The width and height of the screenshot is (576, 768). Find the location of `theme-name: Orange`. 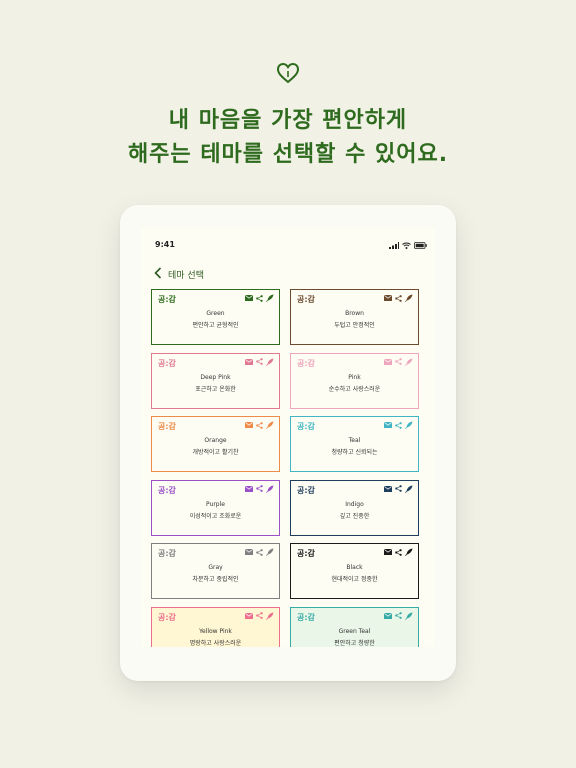

theme-name: Orange is located at coordinates (215, 440).